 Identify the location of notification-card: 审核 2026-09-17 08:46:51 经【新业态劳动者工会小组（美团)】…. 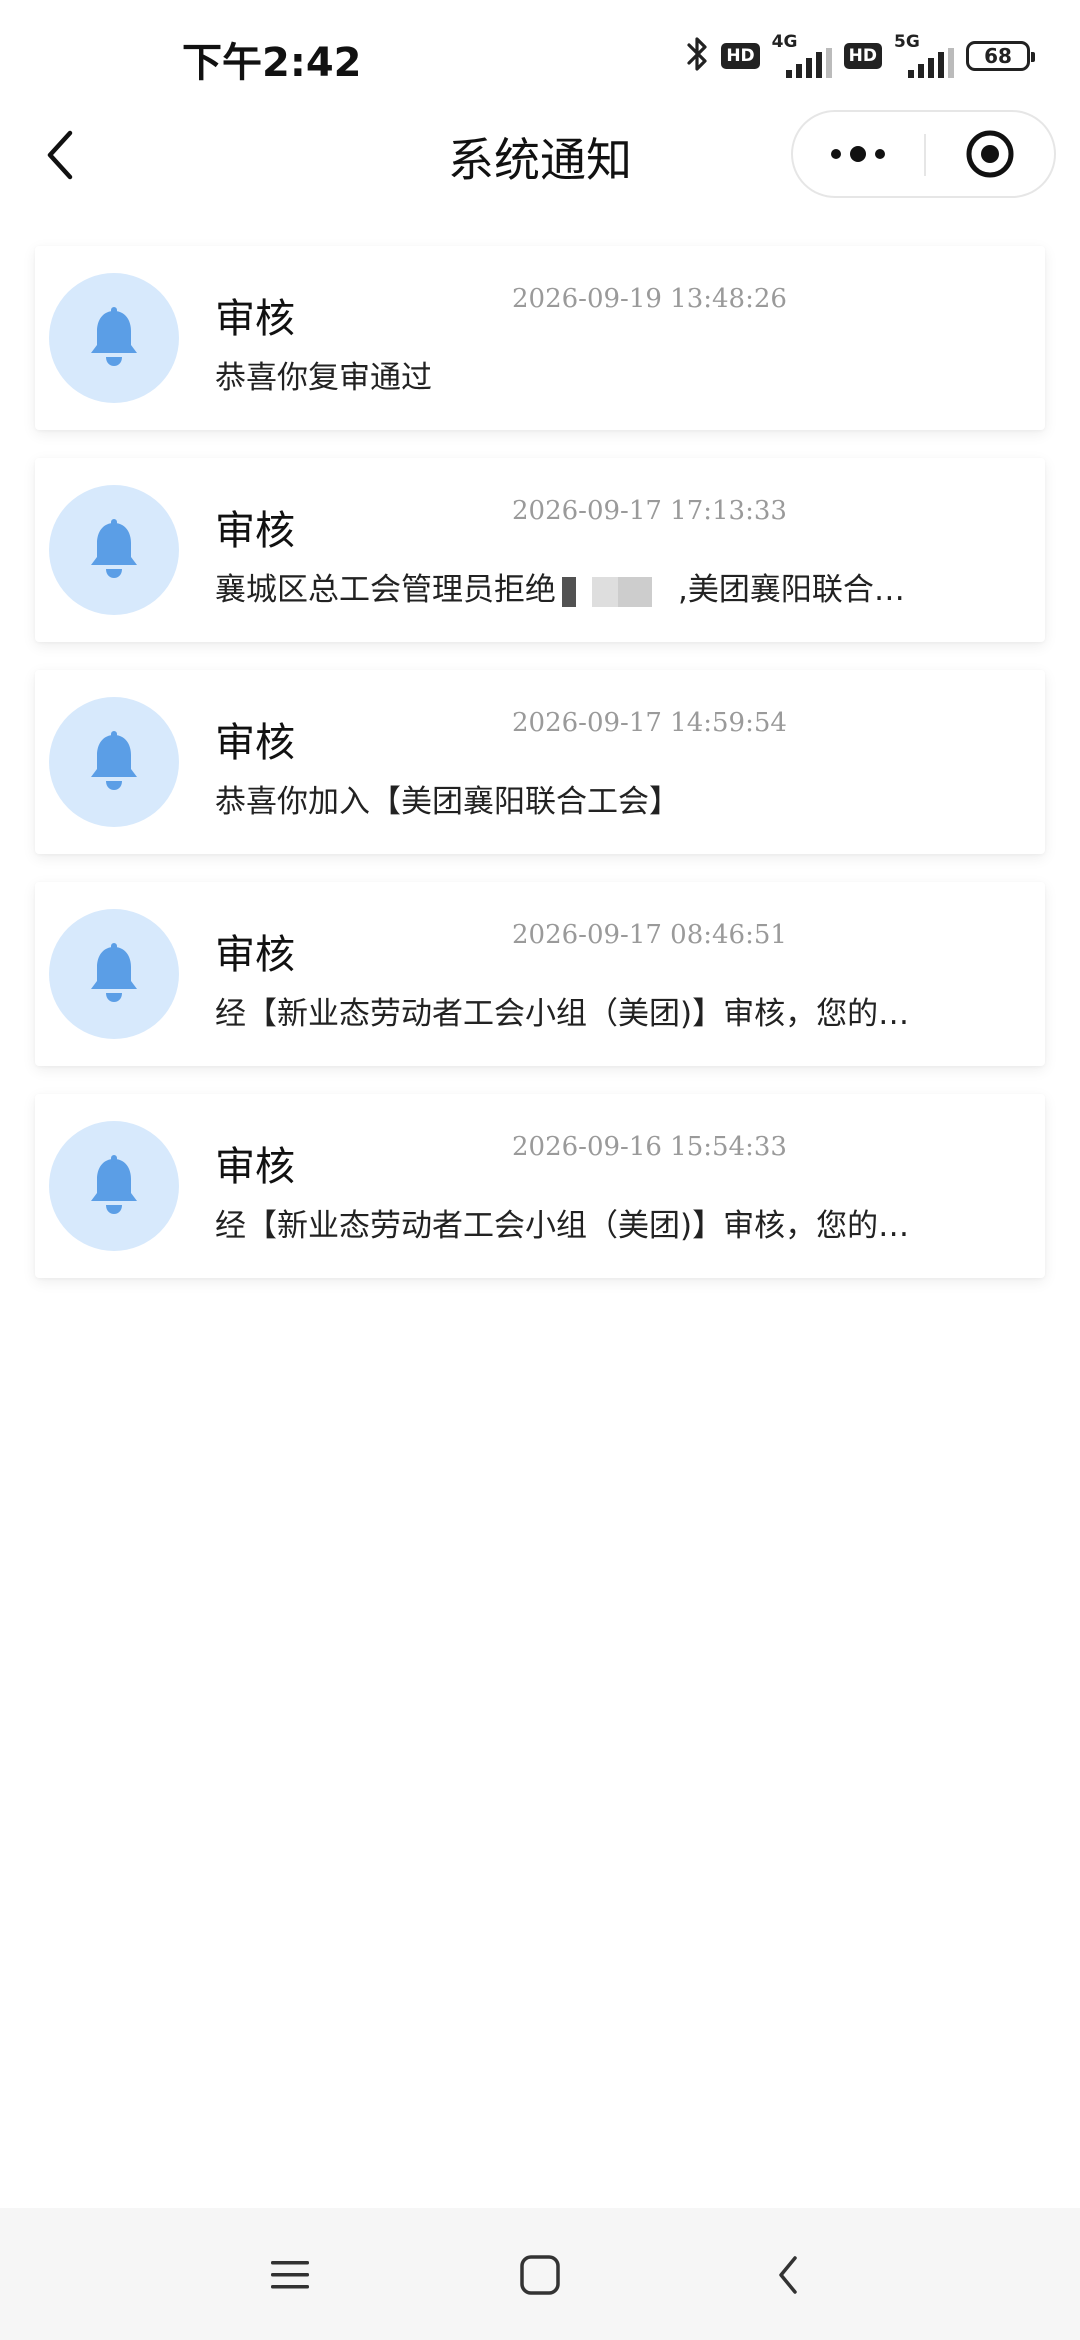
(540, 974).